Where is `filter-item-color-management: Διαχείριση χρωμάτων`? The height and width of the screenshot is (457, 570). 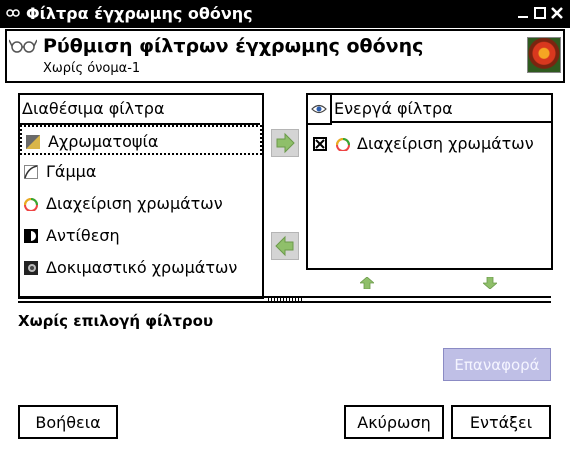 filter-item-color-management: Διαχείριση χρωμάτων is located at coordinates (141, 204).